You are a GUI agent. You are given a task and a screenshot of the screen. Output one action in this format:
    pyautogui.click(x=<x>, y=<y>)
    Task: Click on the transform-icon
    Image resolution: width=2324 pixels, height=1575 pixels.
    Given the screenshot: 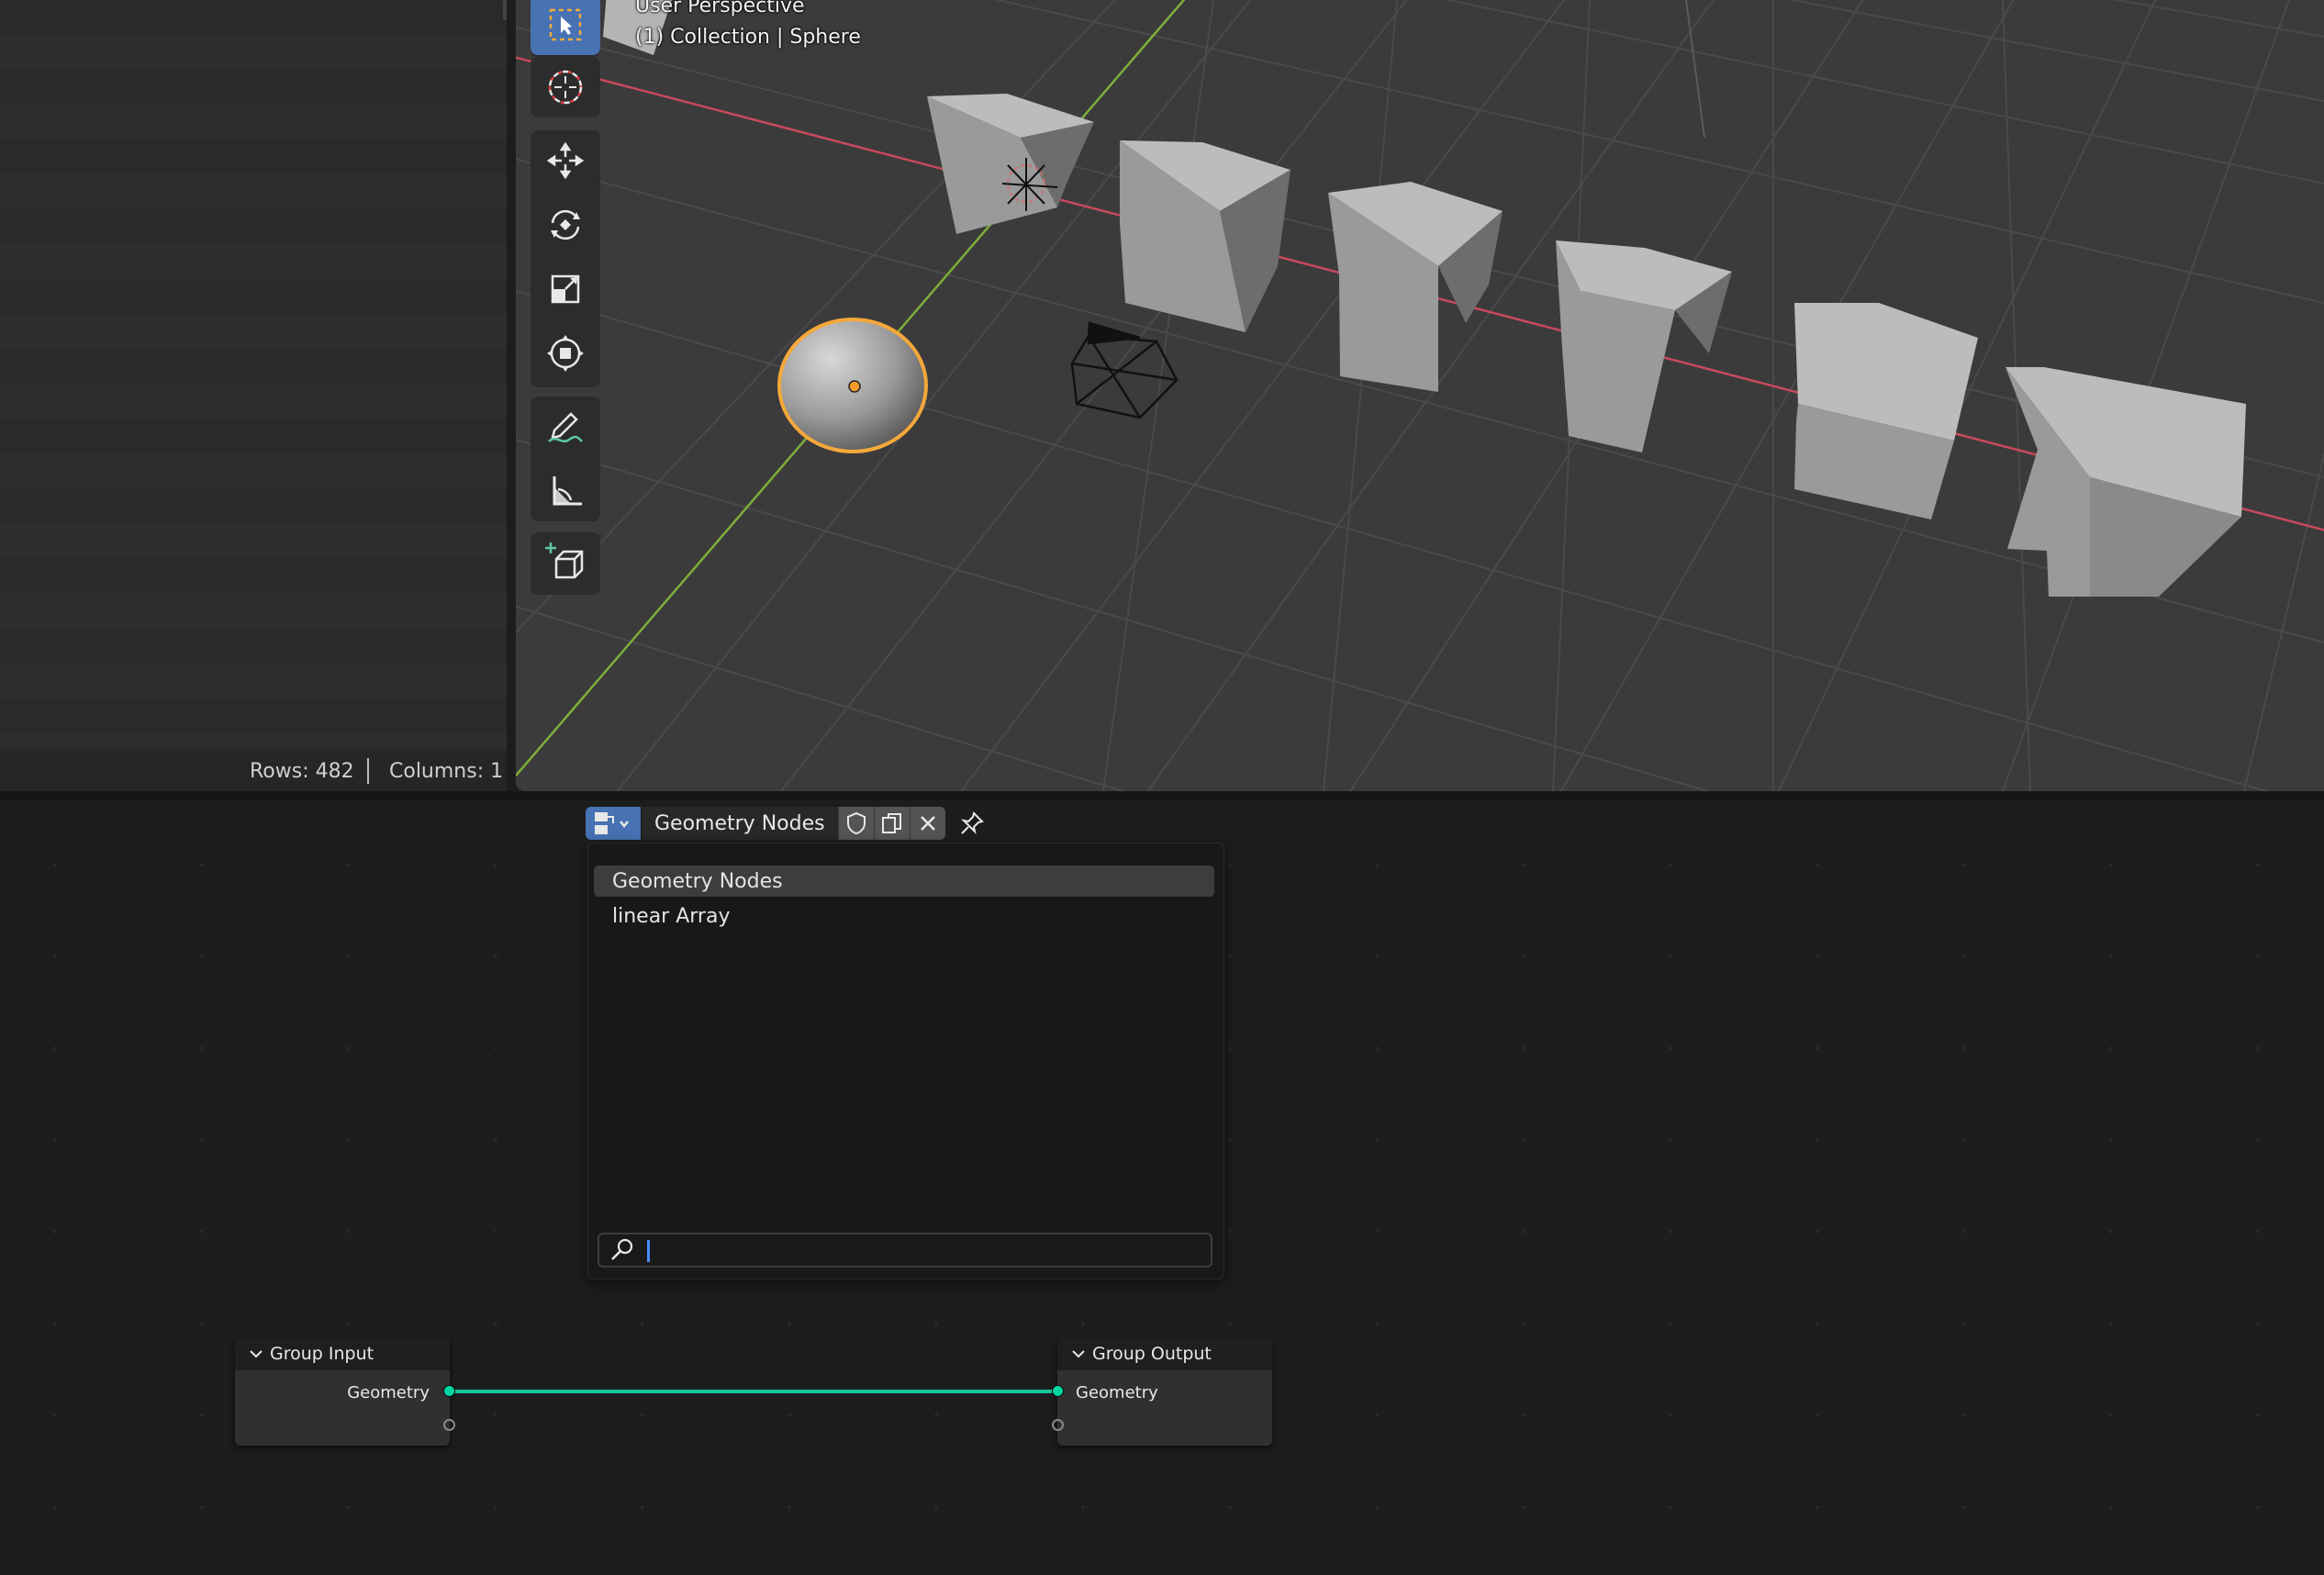 What is the action you would take?
    pyautogui.click(x=565, y=353)
    